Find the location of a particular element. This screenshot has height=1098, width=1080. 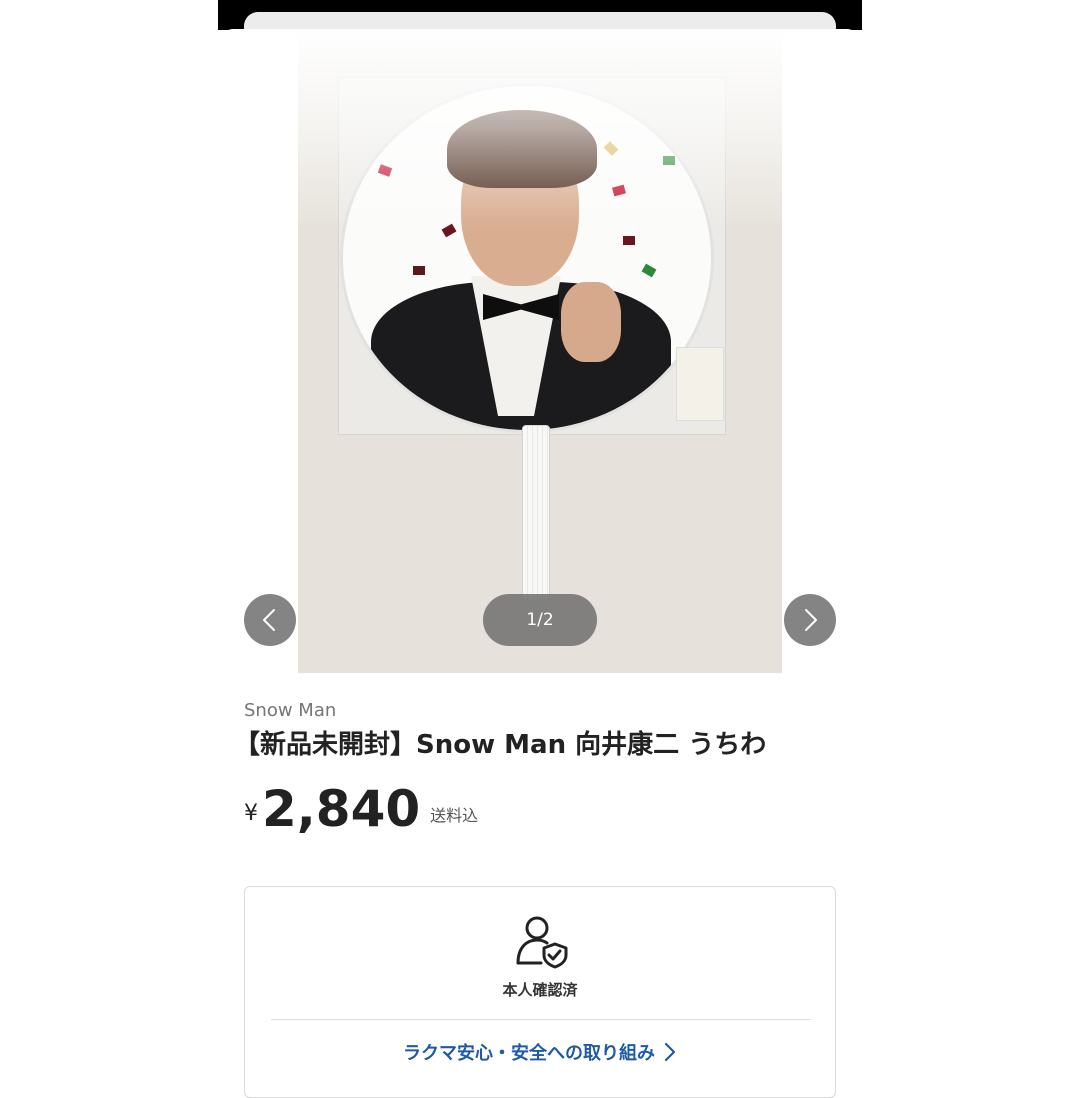

shipping-note: 送料込 is located at coordinates (454, 815).